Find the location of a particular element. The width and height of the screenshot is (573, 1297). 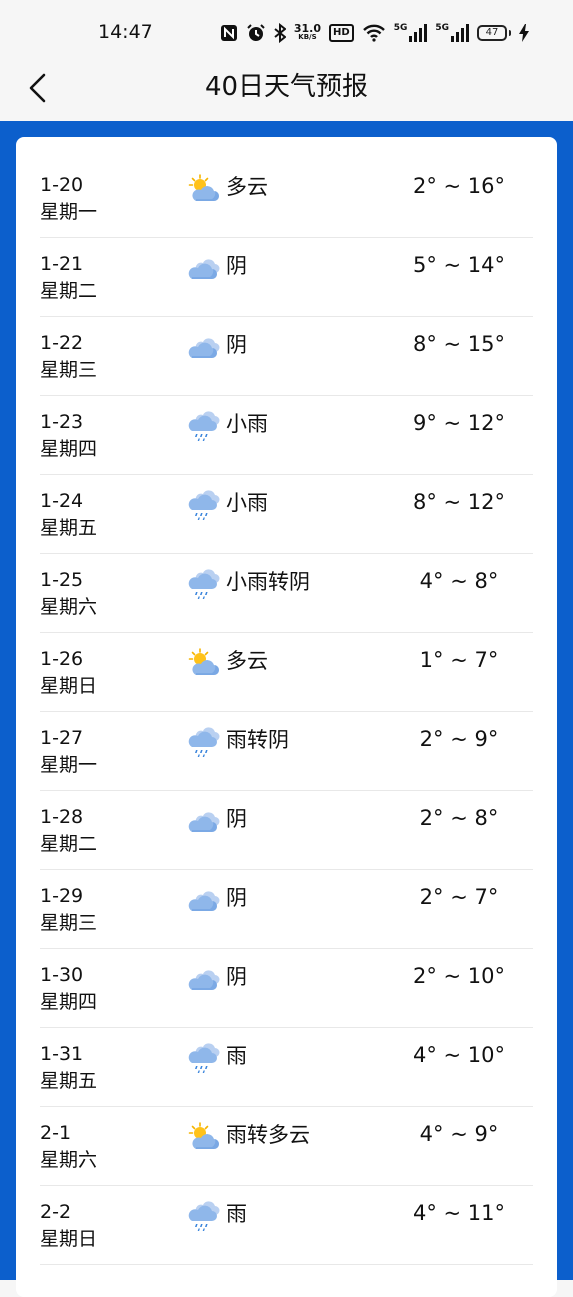

signal-5g-1: 5G is located at coordinates (411, 33).